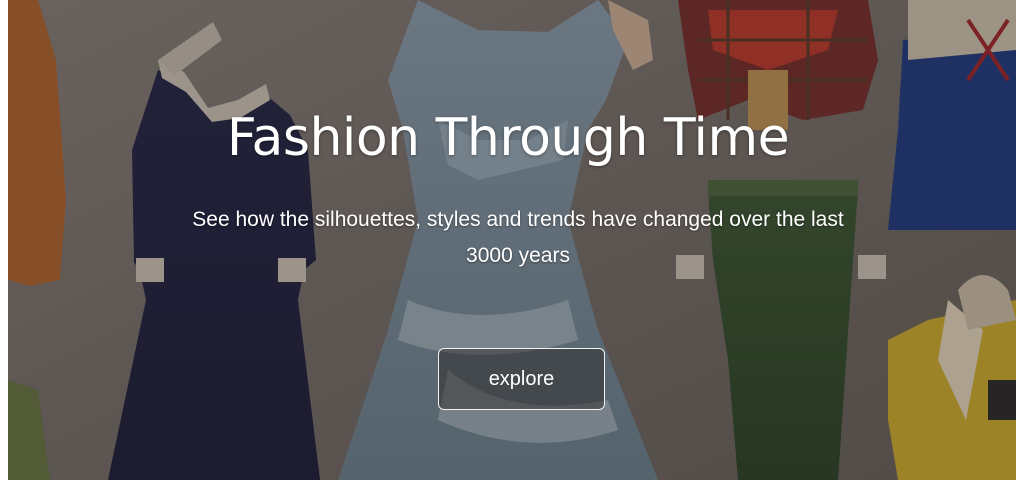 The width and height of the screenshot is (1016, 480). What do you see at coordinates (4, 240) in the screenshot?
I see `left-edge-gutter` at bounding box center [4, 240].